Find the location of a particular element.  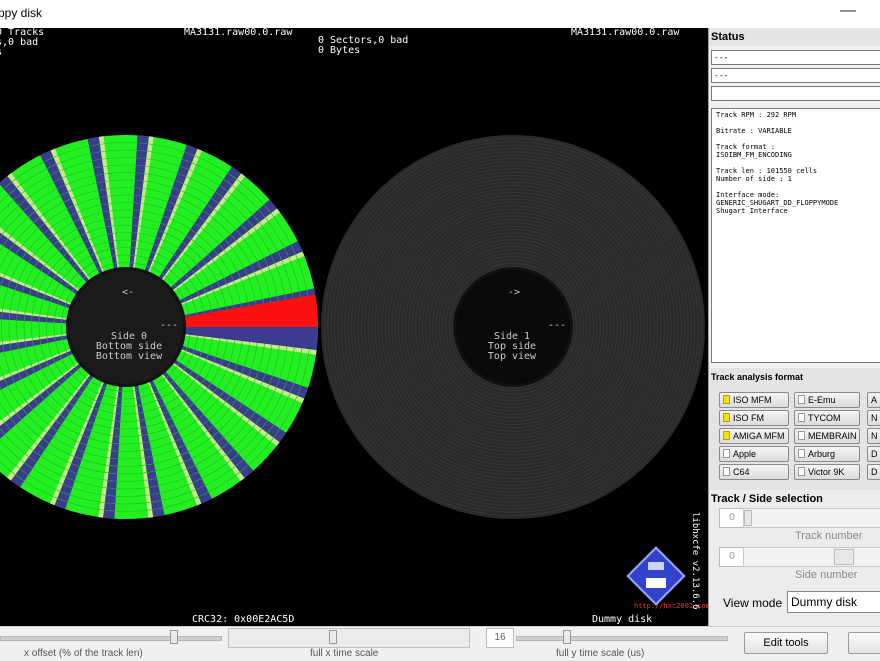

format-button-victor-9k: Victor 9K is located at coordinates (827, 472).